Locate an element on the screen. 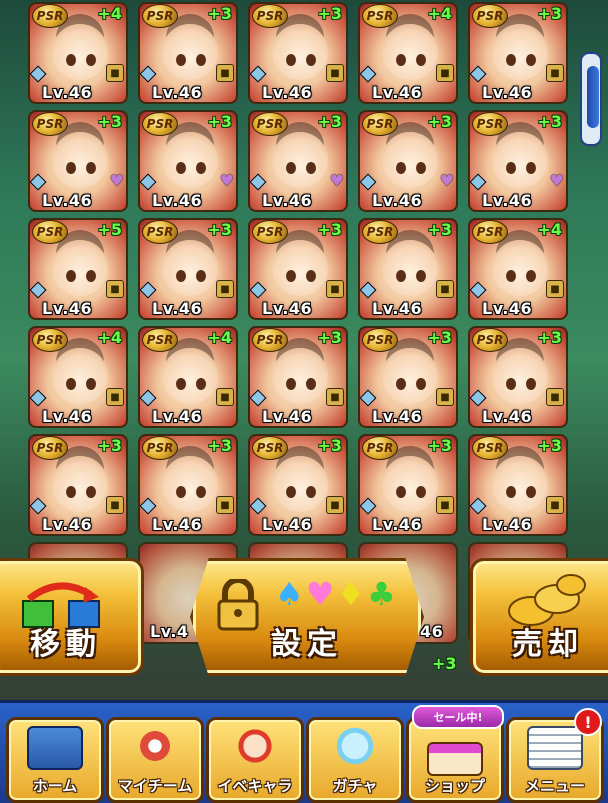 This screenshot has height=803, width=608. nav-event-character: イベキャラ is located at coordinates (255, 760).